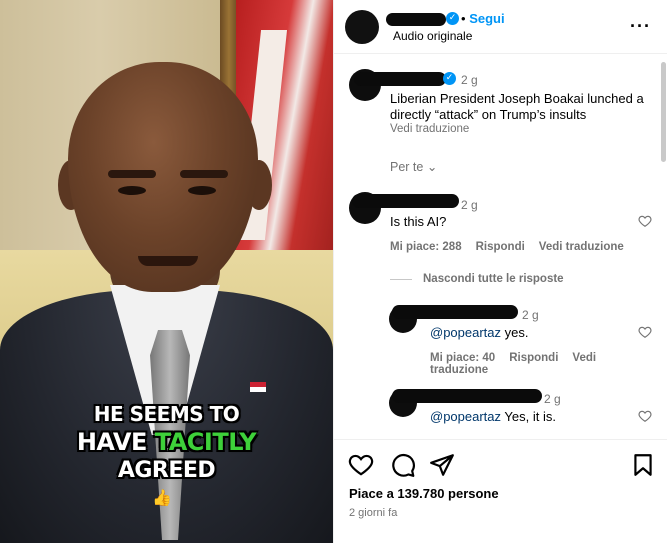 The width and height of the screenshot is (667, 543). Describe the element at coordinates (362, 27) in the screenshot. I see `author-avatar` at that location.